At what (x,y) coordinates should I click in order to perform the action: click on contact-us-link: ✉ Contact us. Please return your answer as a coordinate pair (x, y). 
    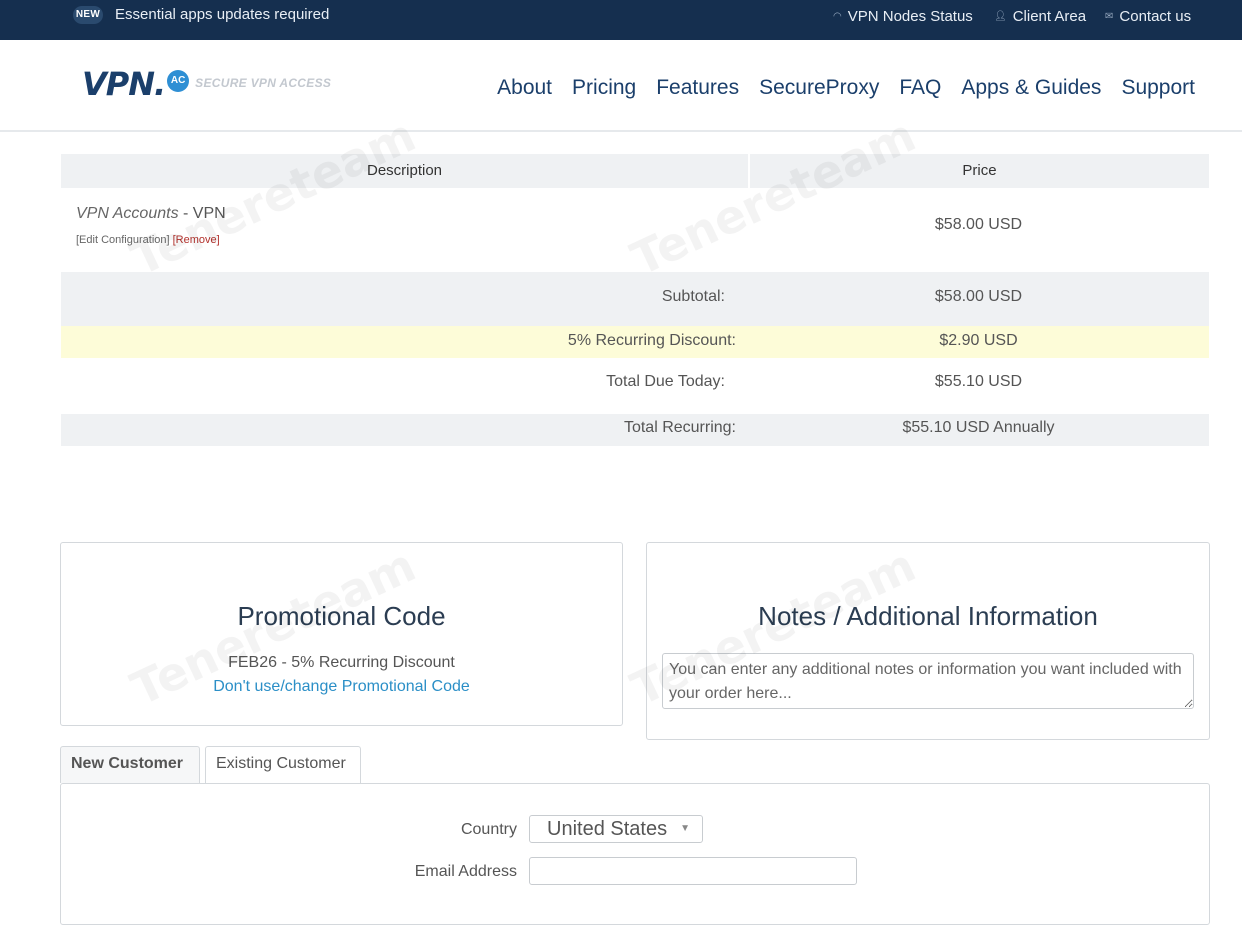
    Looking at the image, I should click on (1148, 16).